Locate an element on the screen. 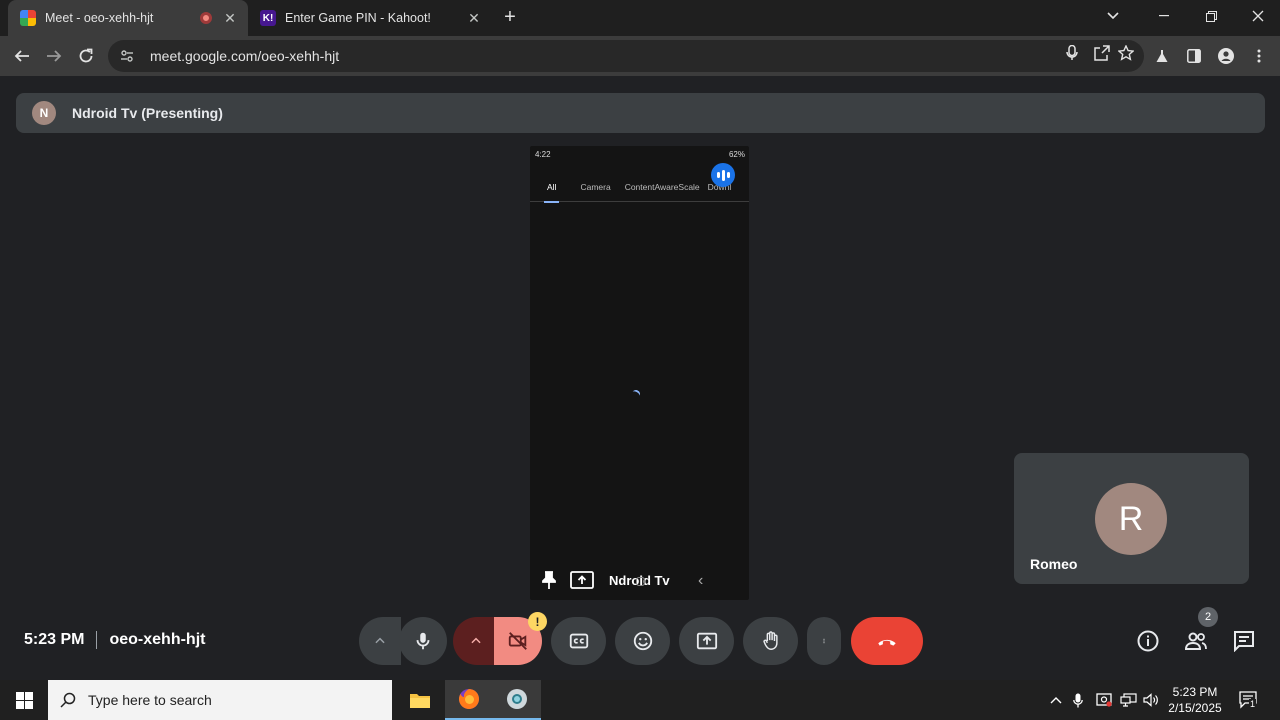  camera-warning-badge: ! is located at coordinates (537, 621).